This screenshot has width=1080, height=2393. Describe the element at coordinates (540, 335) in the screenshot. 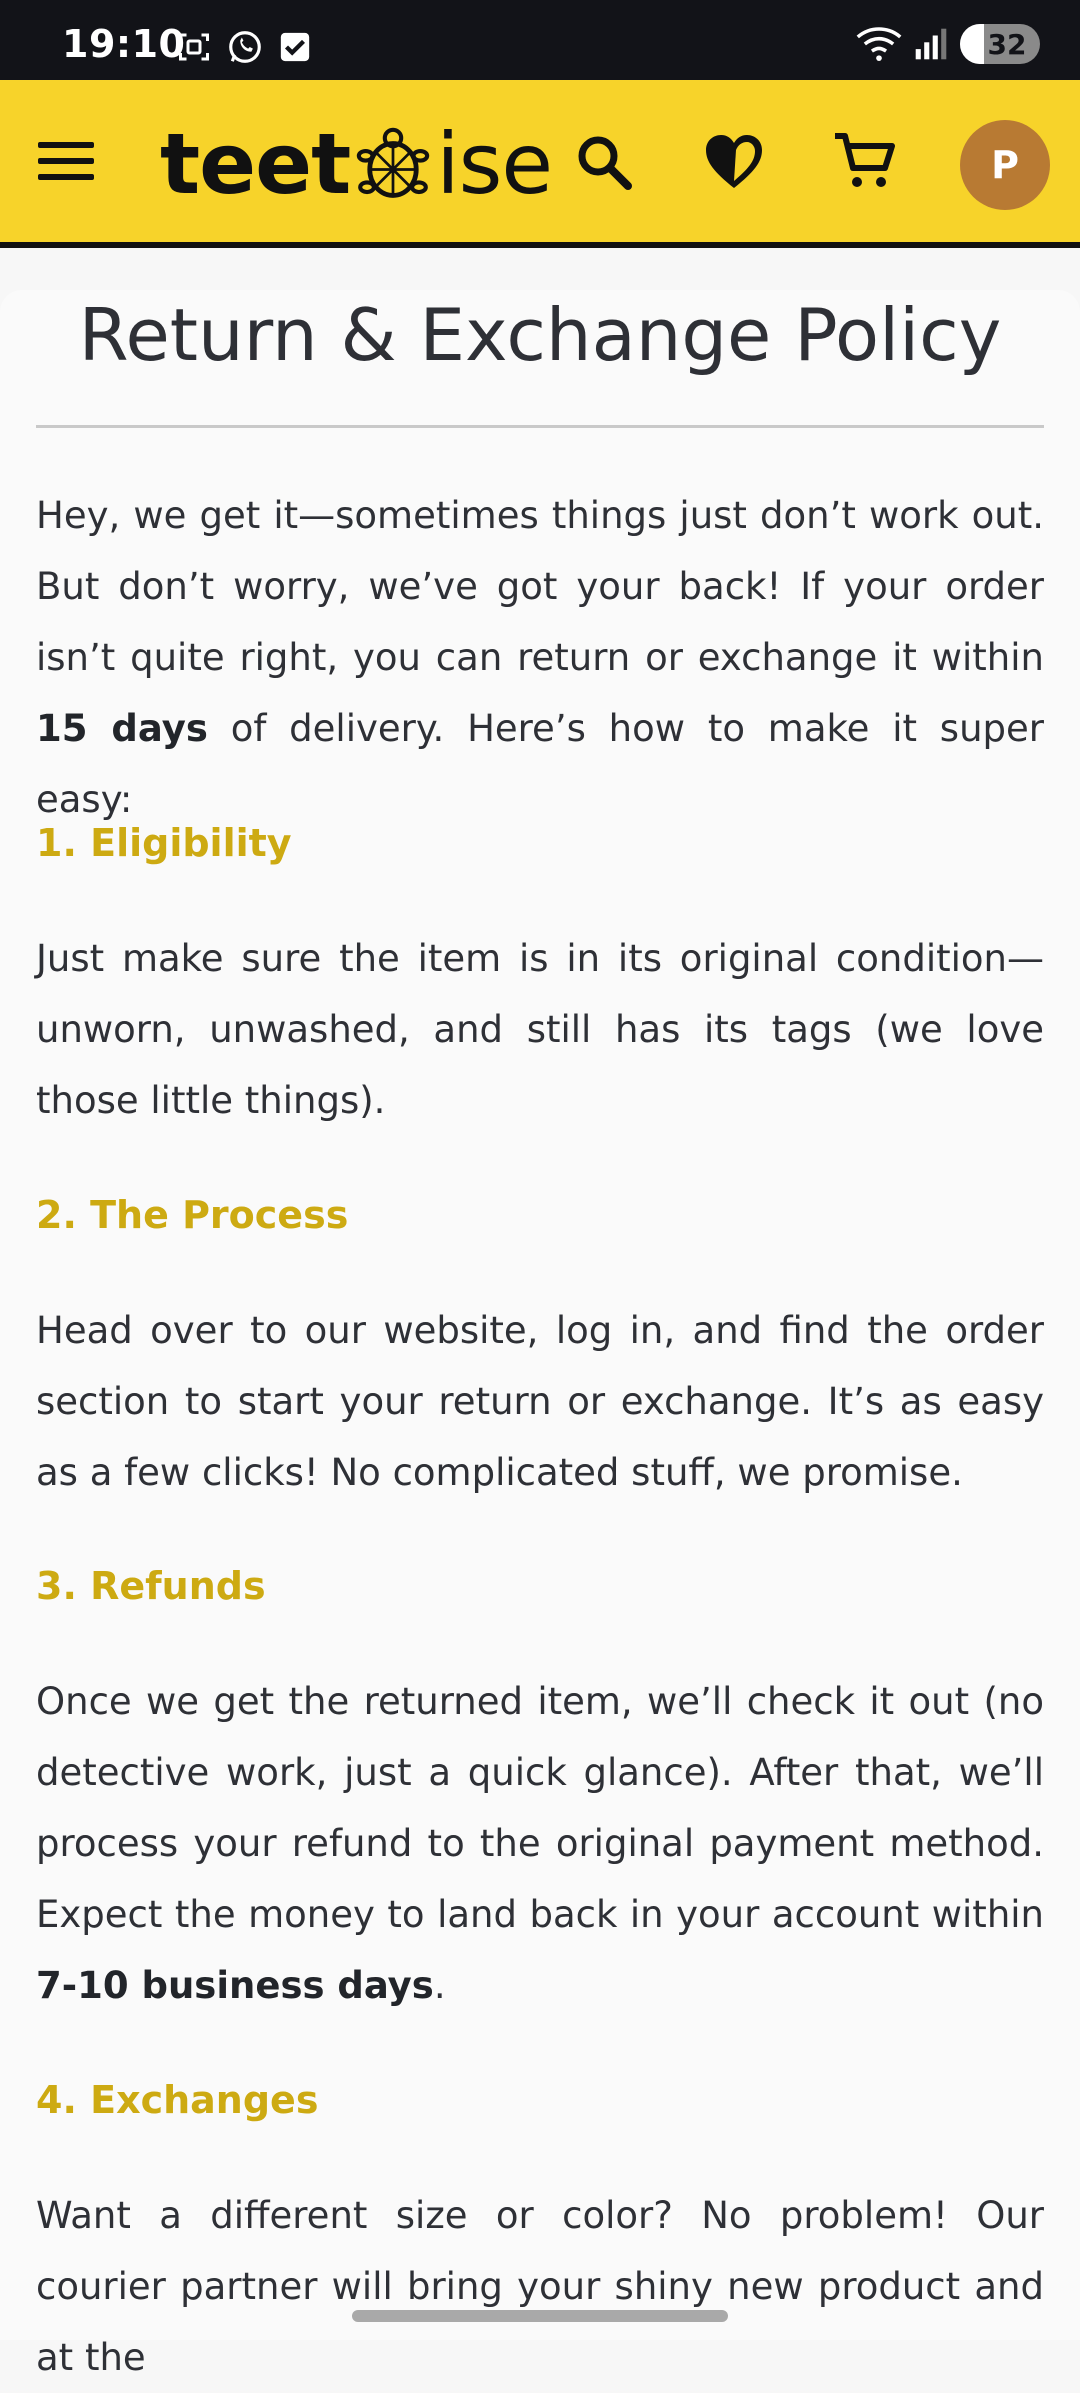

I see `page-title: Return & Exchange Policy` at that location.